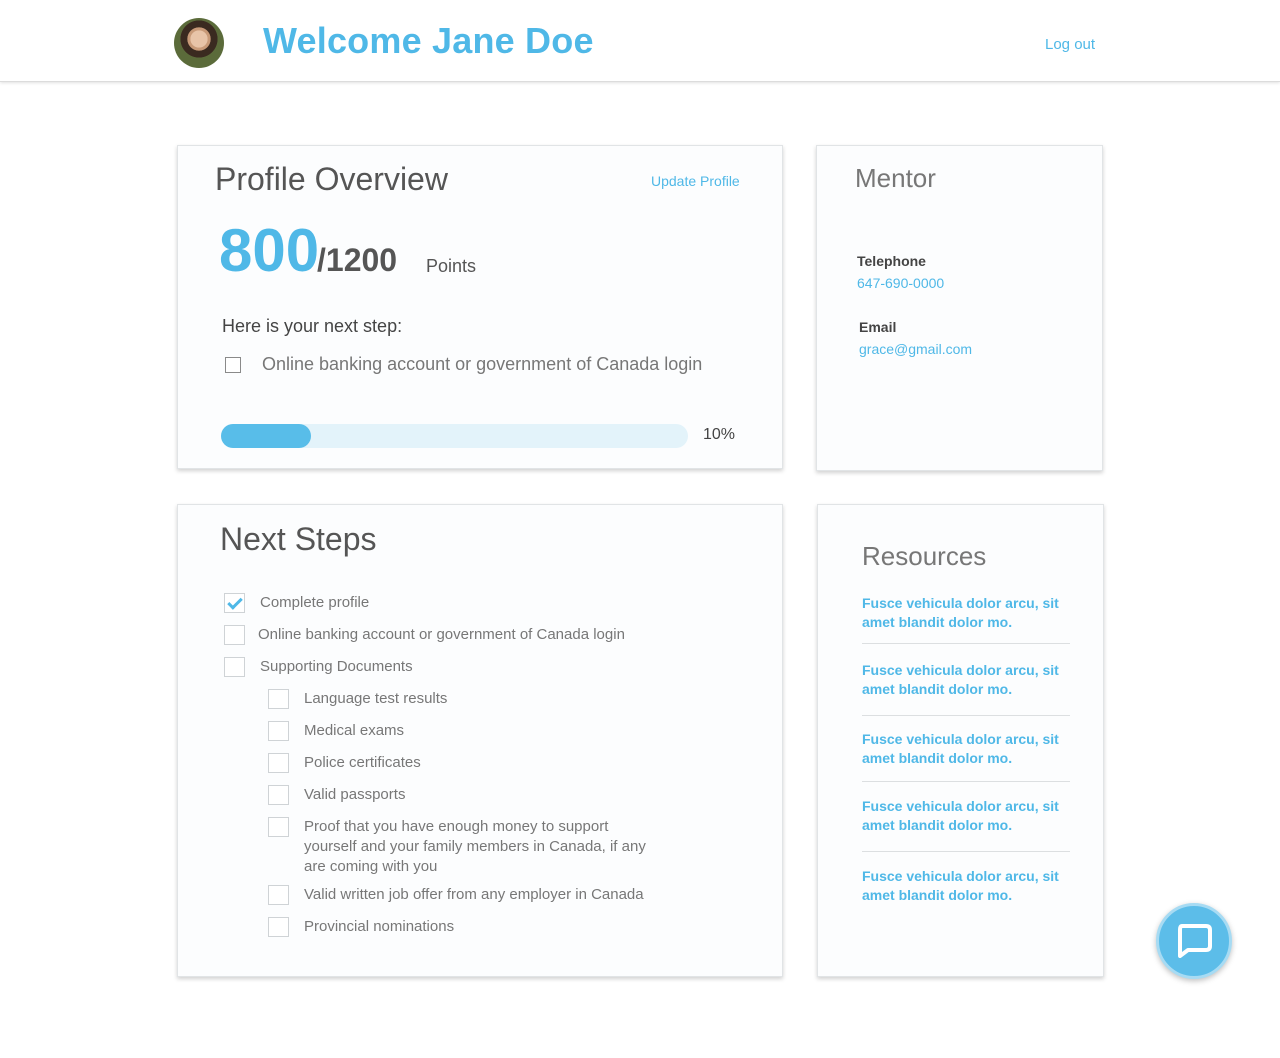  What do you see at coordinates (719, 434) in the screenshot?
I see `progress-percent: 10%` at bounding box center [719, 434].